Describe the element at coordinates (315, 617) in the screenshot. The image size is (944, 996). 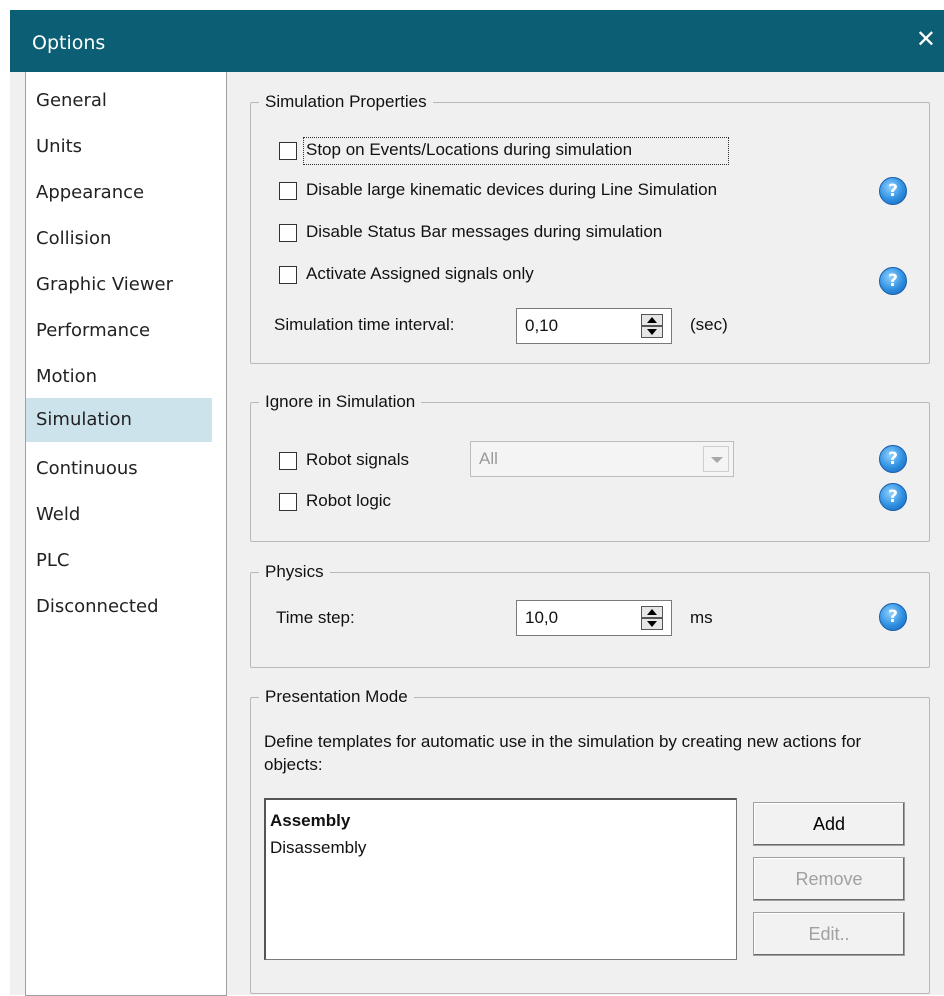
I see `time-step-label: Time step:` at that location.